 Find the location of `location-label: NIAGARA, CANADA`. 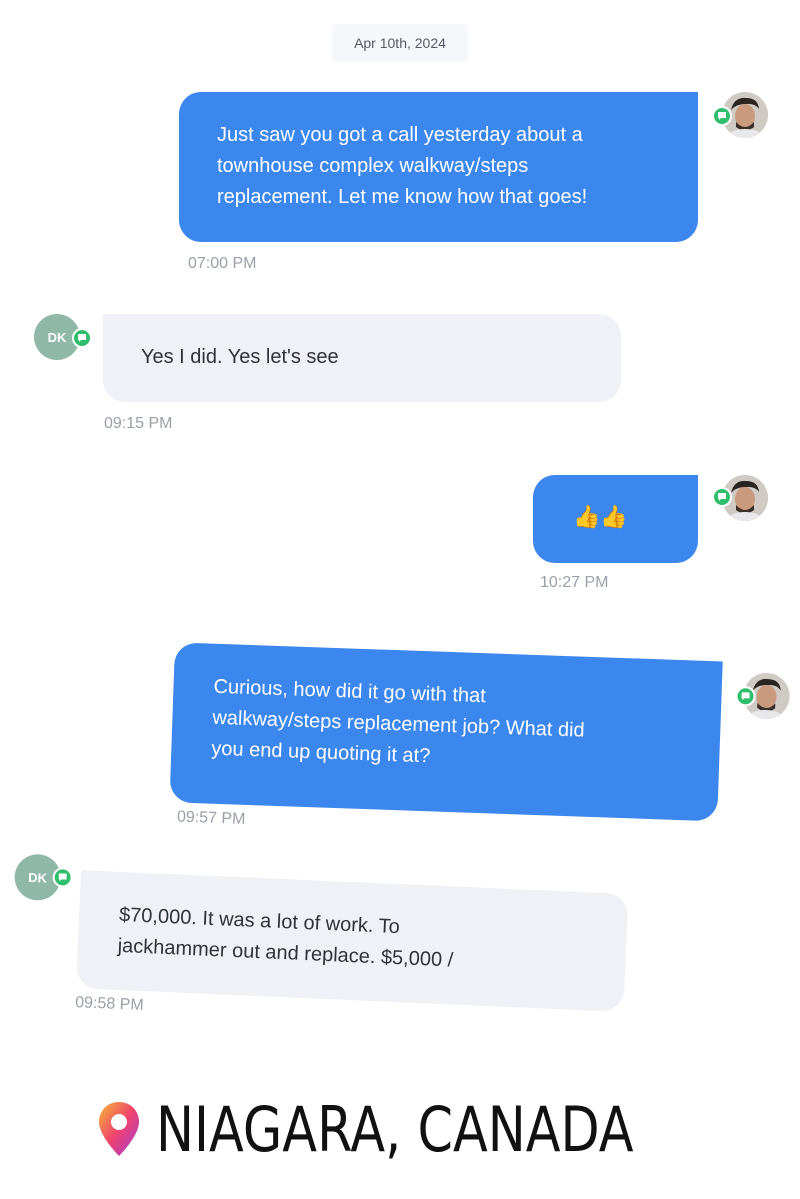

location-label: NIAGARA, CANADA is located at coordinates (395, 1129).